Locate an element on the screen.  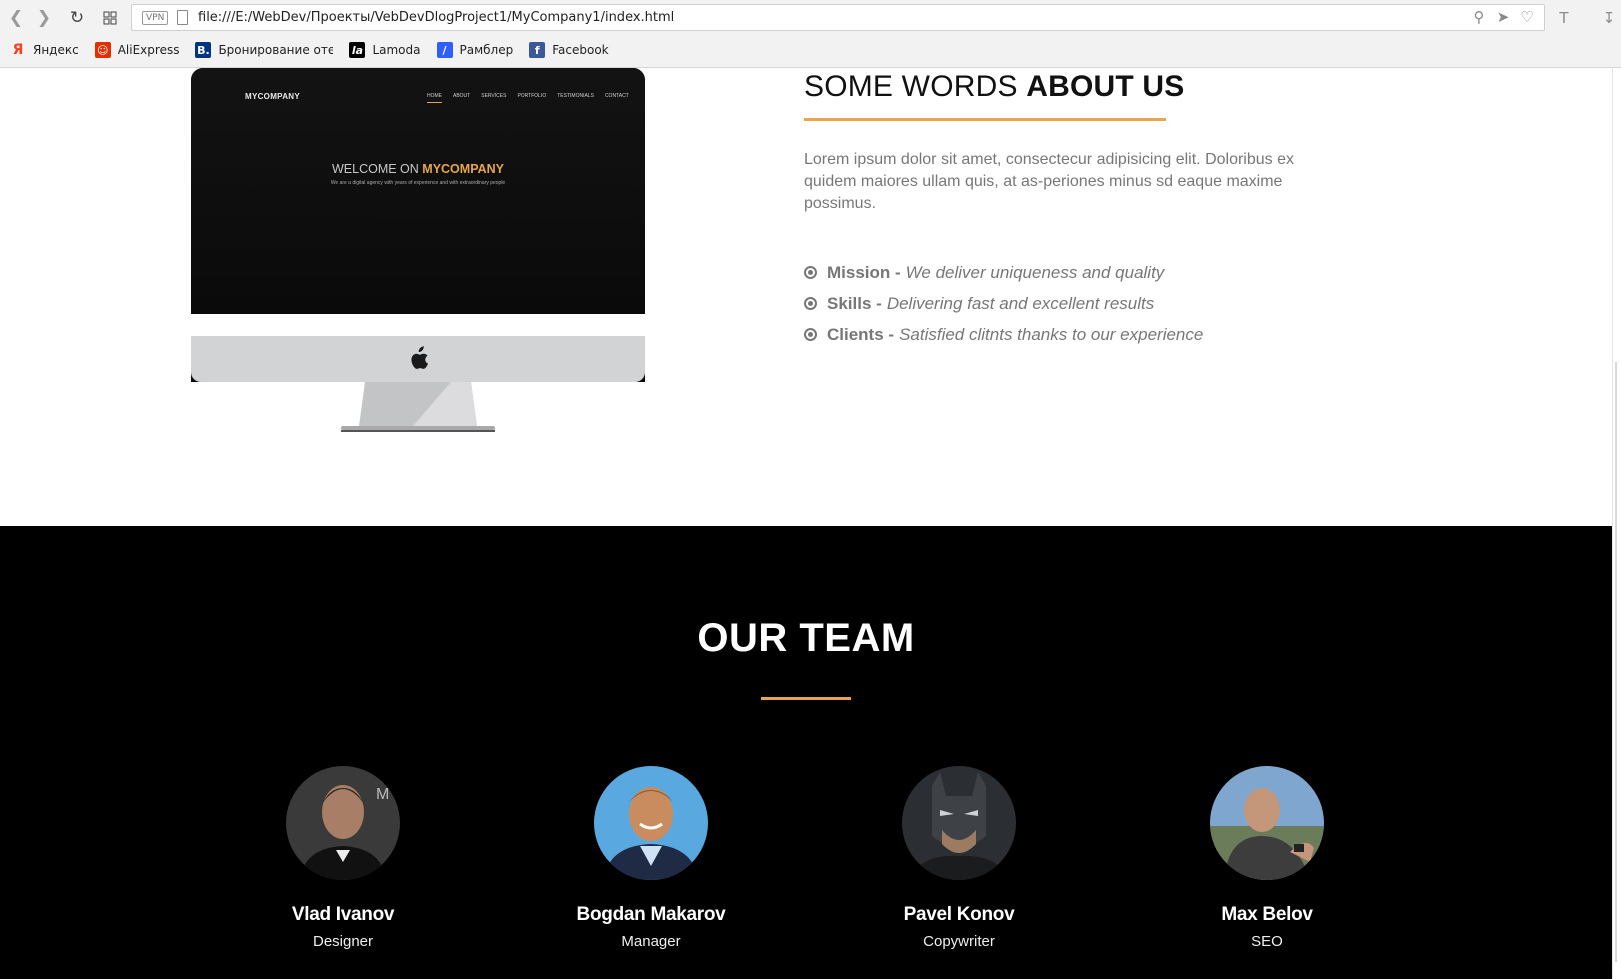
apple-logo-icon is located at coordinates (419, 357).